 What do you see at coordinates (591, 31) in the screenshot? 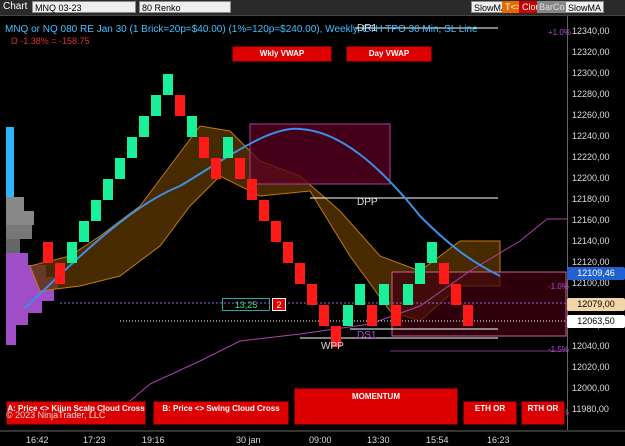
I see `price-tick-label: 12340,00` at bounding box center [591, 31].